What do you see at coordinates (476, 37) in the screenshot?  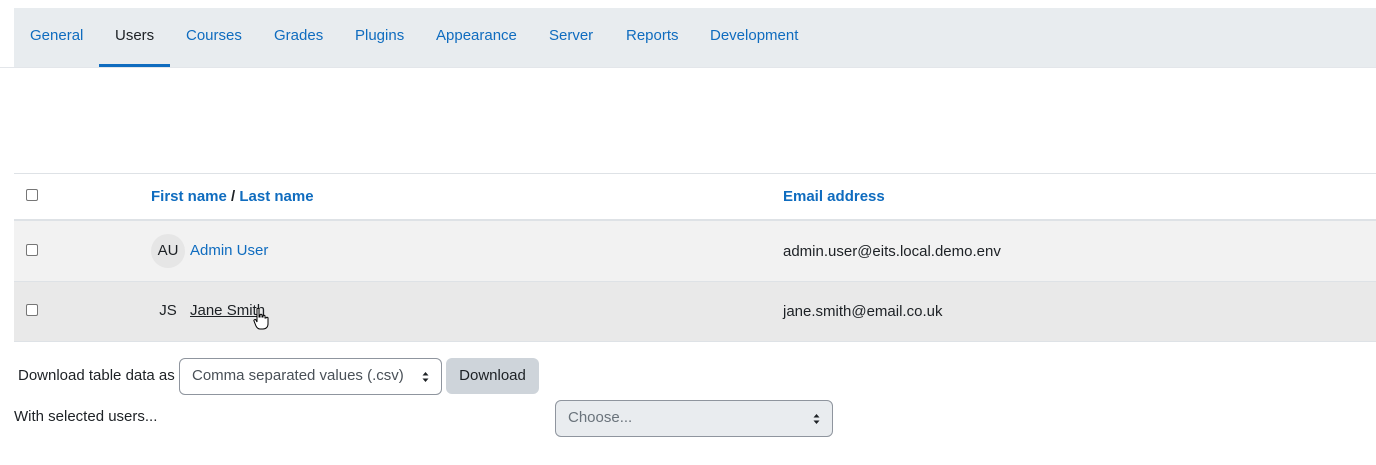 I see `tab-appearance: Appearance` at bounding box center [476, 37].